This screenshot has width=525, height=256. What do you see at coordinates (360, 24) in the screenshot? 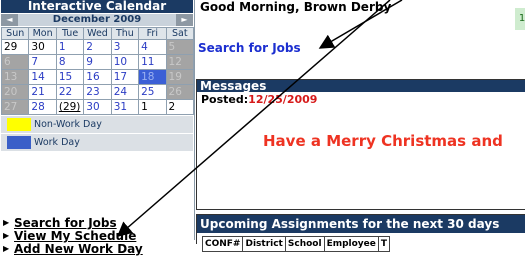
I see `arrow-to-search-link` at bounding box center [360, 24].